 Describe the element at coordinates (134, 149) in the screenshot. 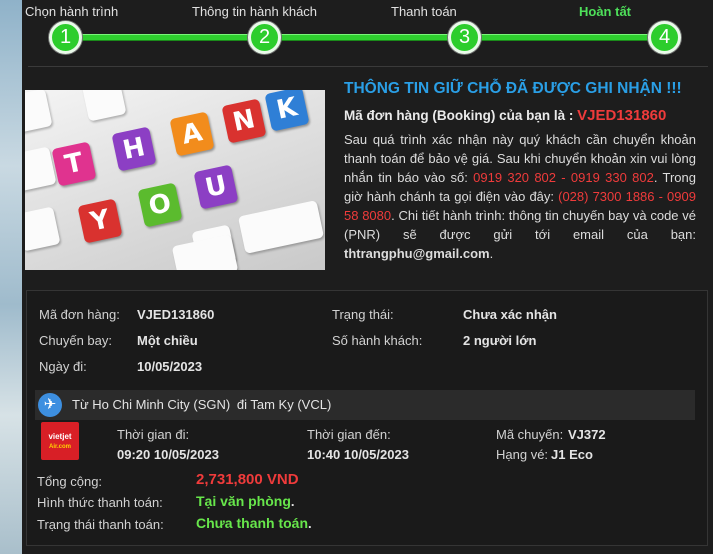

I see `key-letter: H` at that location.